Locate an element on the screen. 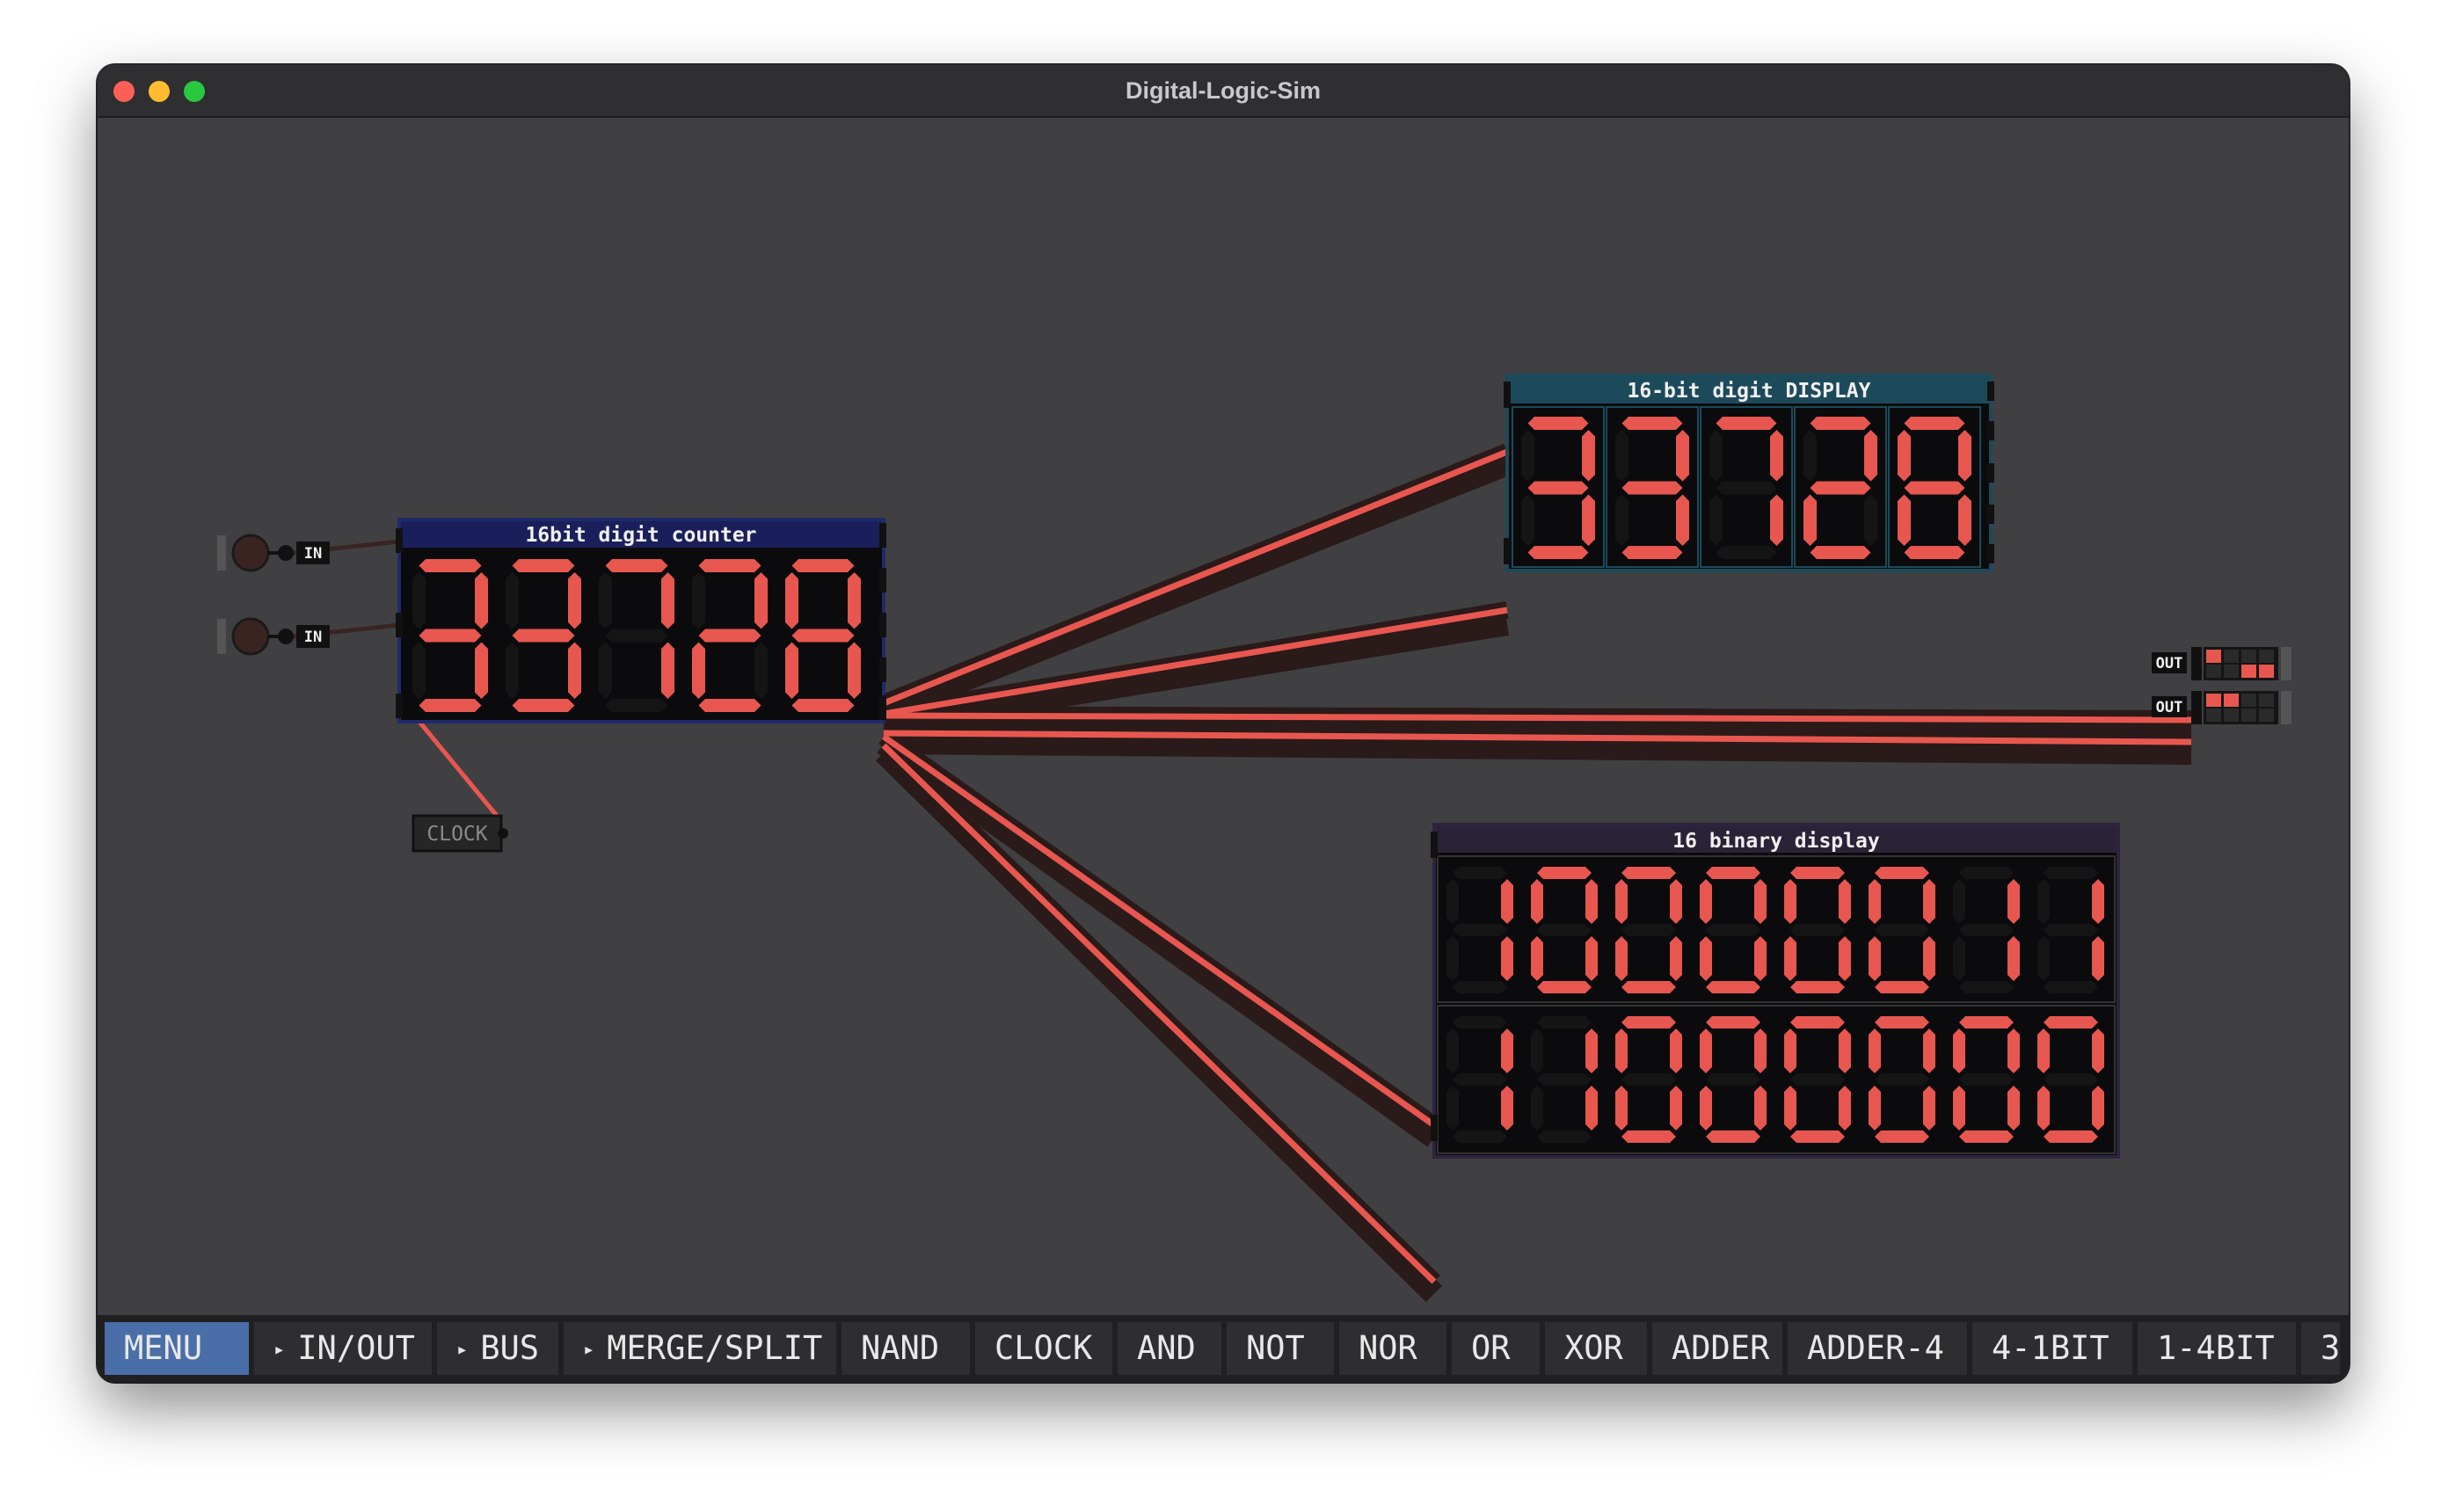 Image resolution: width=2448 pixels, height=1512 pixels. toolbar-button-3: 3 is located at coordinates (2320, 1349).